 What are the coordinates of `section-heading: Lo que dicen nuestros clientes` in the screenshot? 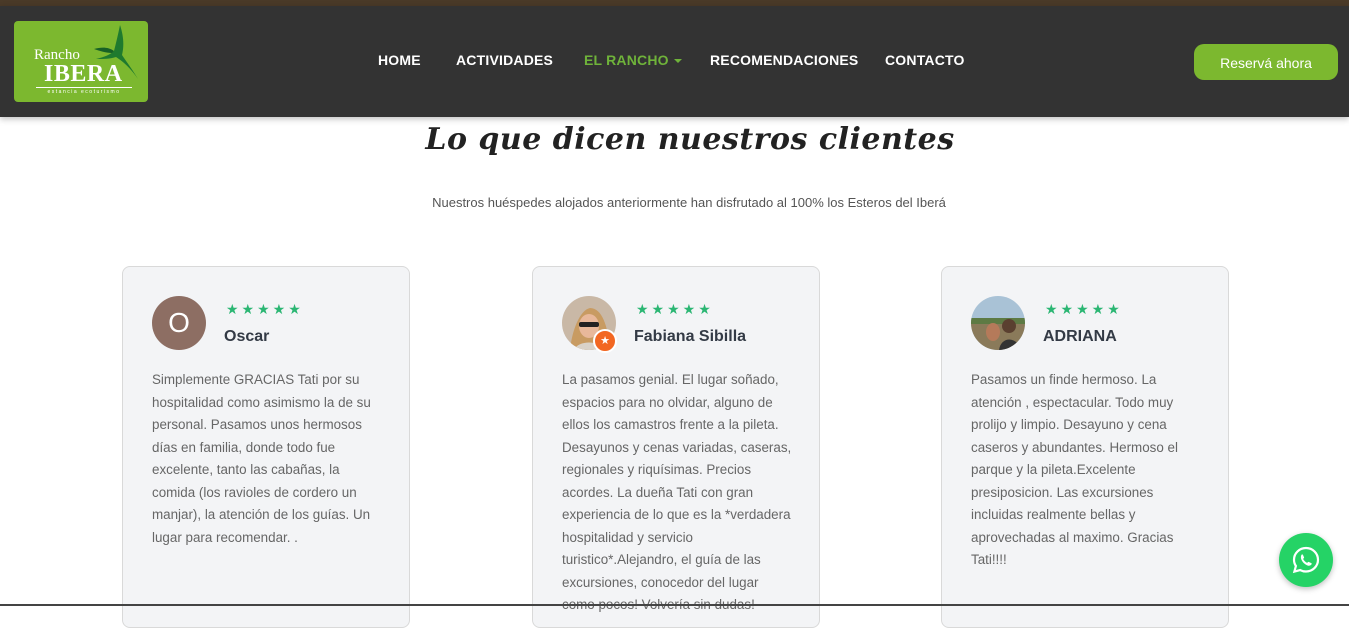 It's located at (690, 139).